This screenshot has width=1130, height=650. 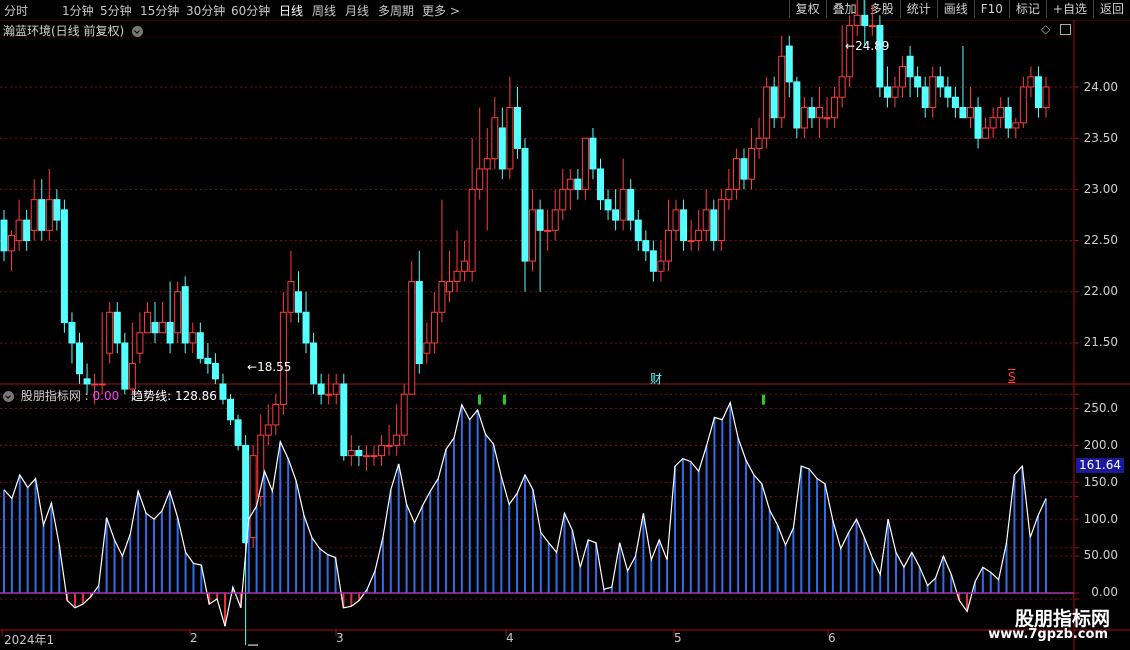 What do you see at coordinates (1045, 29) in the screenshot?
I see `diamond-icon: ◇` at bounding box center [1045, 29].